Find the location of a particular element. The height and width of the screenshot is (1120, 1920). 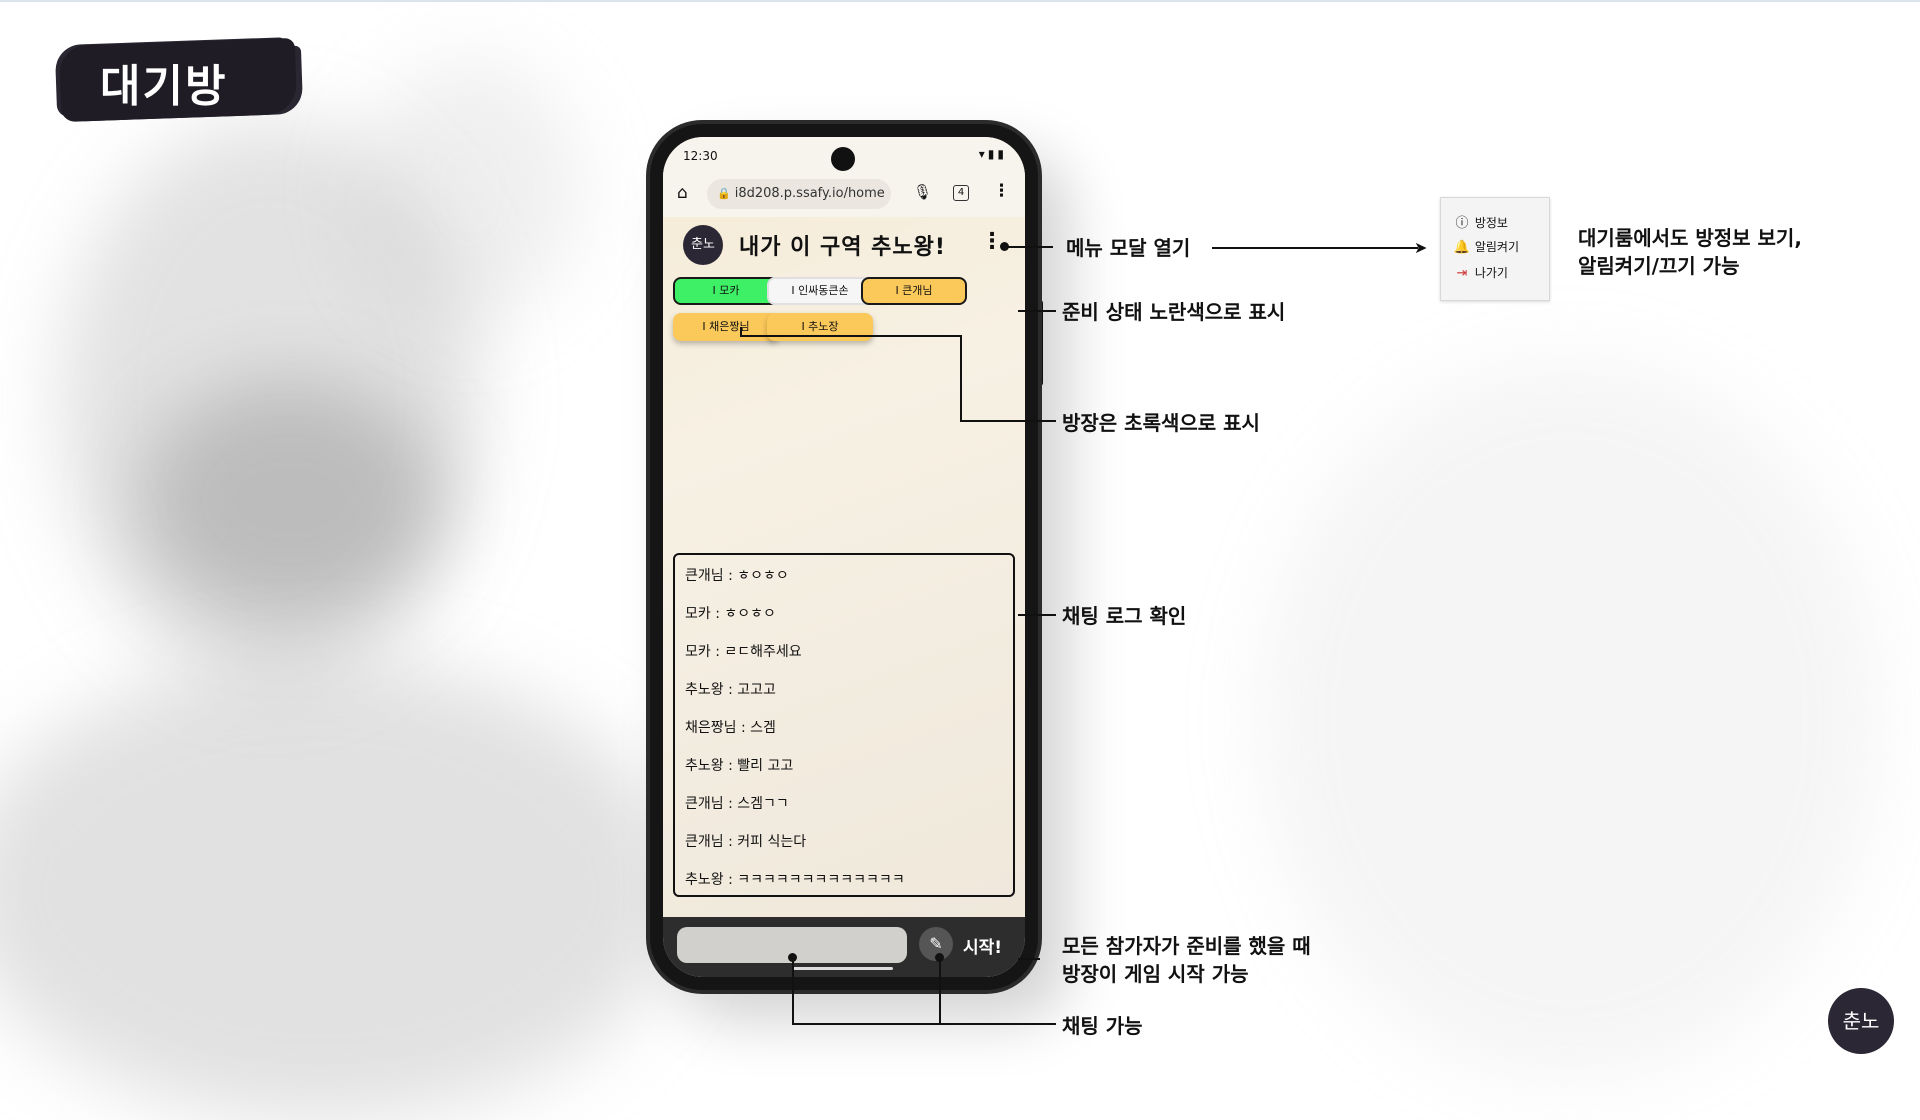

callout-arrow-line is located at coordinates (1315, 248).